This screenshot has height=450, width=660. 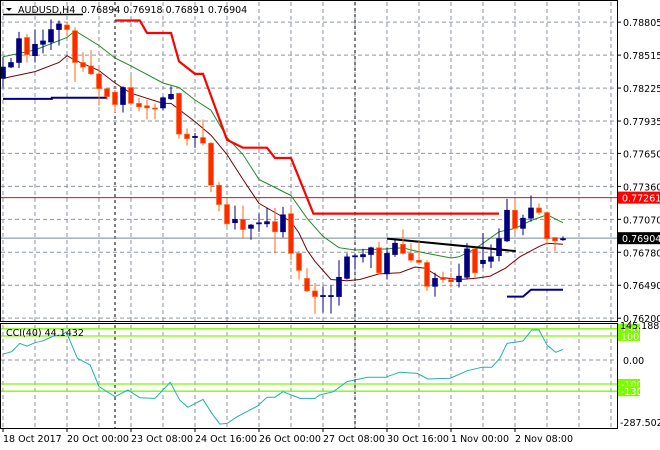 I want to click on cci-level-label: -130, so click(x=632, y=392).